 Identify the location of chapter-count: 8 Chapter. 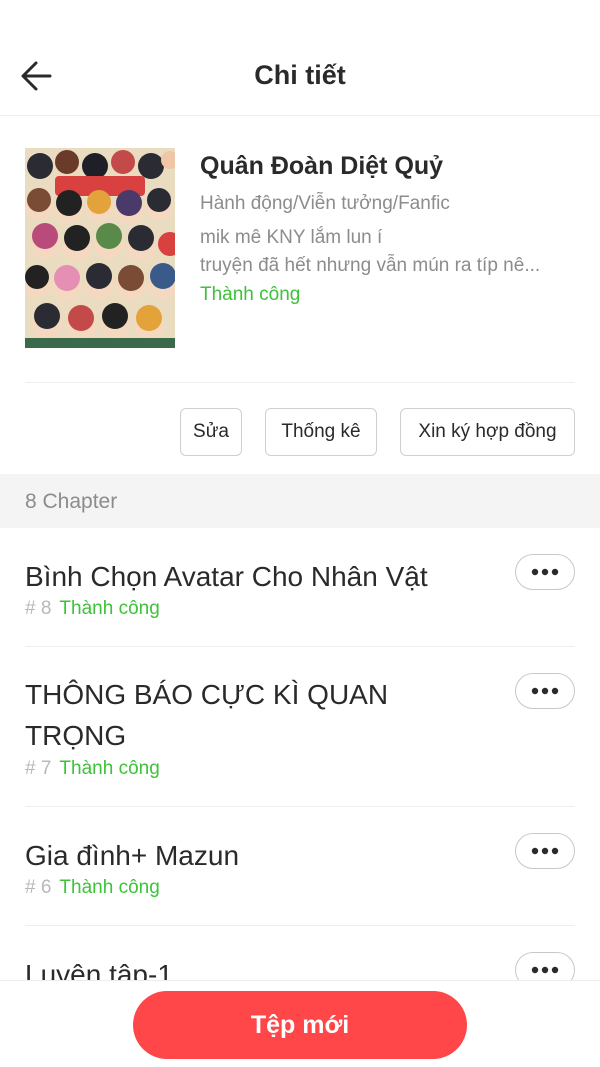
(71, 501).